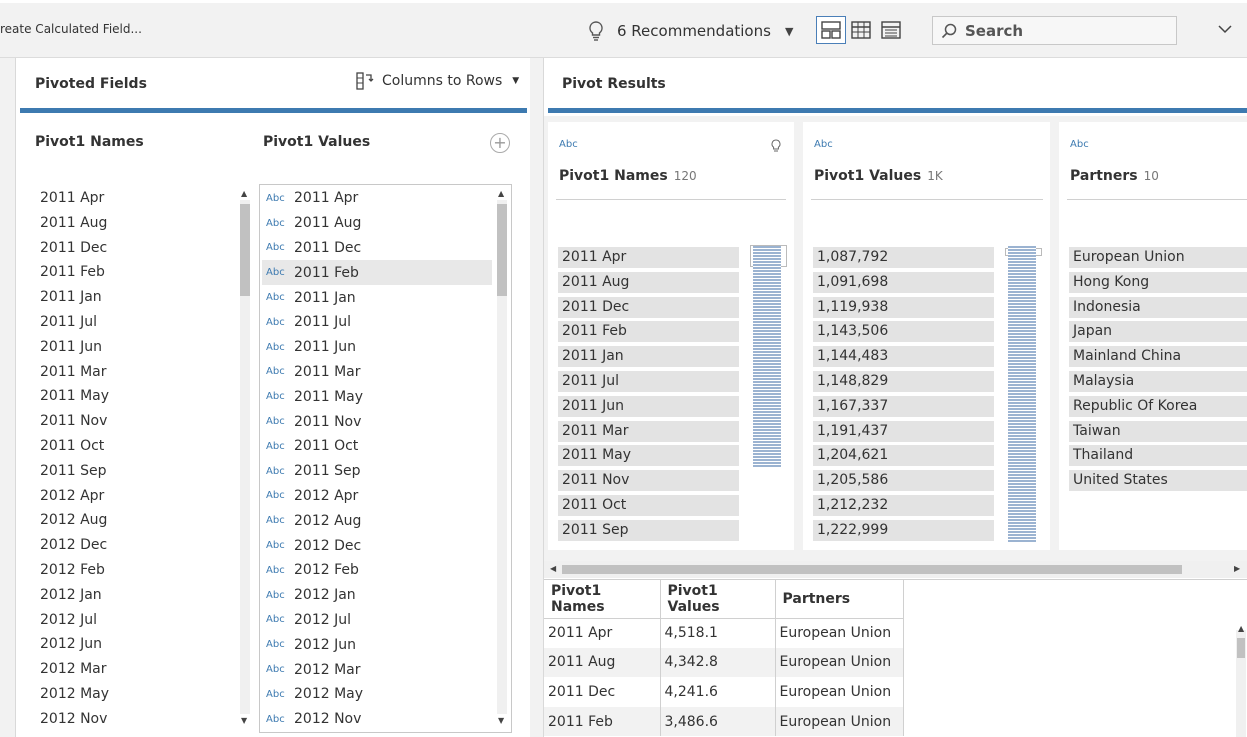 This screenshot has height=737, width=1247. Describe the element at coordinates (1158, 482) in the screenshot. I see `card-value-item: United States` at that location.